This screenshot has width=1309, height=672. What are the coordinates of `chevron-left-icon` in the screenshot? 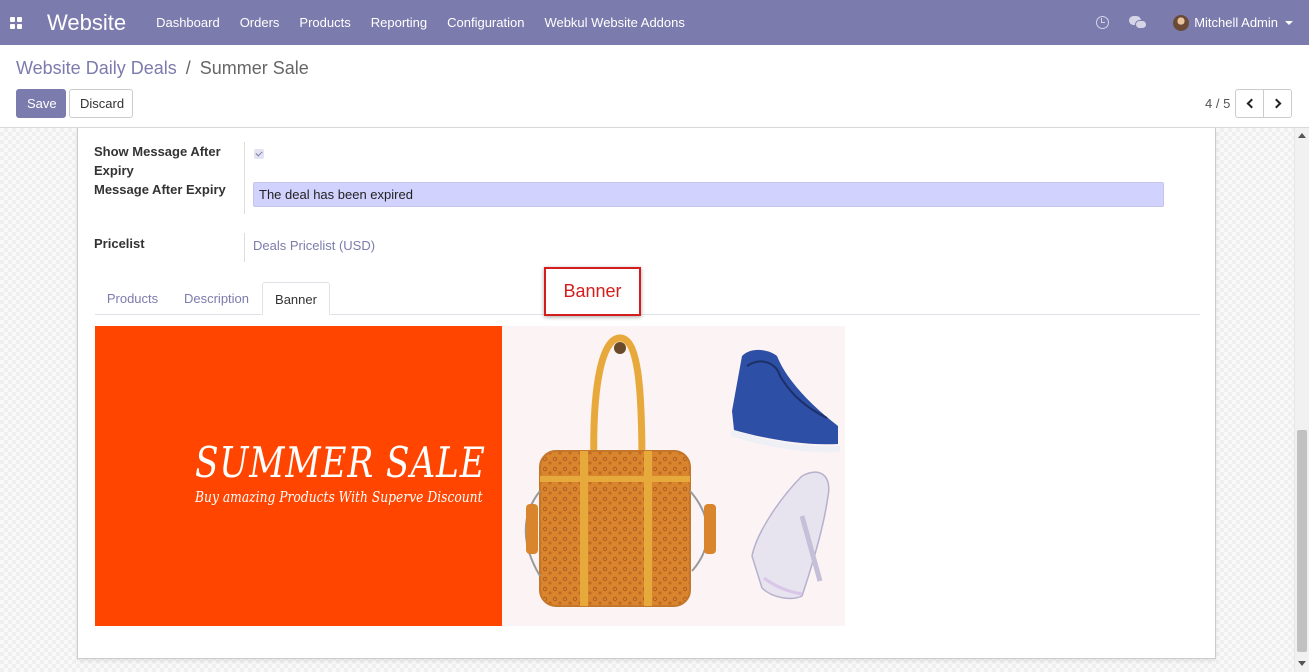 It's located at (1251, 103).